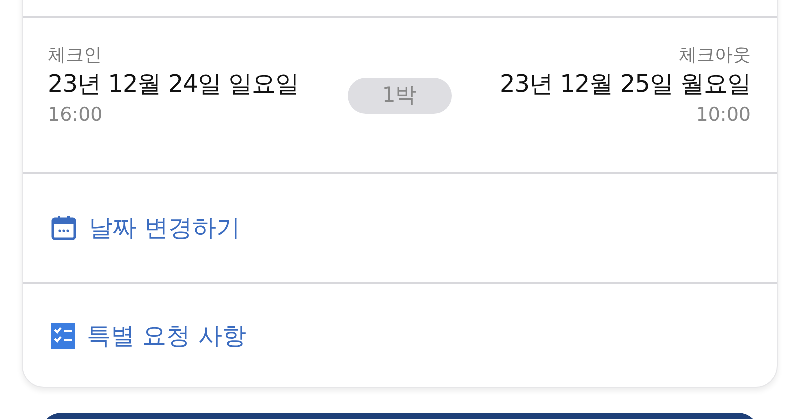 Image resolution: width=800 pixels, height=419 pixels. What do you see at coordinates (63, 335) in the screenshot?
I see `checklist-icon` at bounding box center [63, 335].